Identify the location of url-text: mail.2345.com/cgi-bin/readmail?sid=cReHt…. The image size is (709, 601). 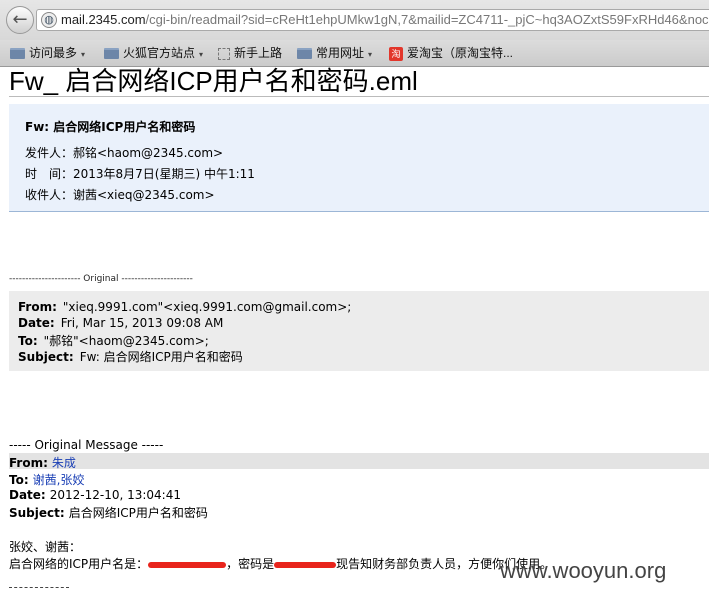
(385, 19).